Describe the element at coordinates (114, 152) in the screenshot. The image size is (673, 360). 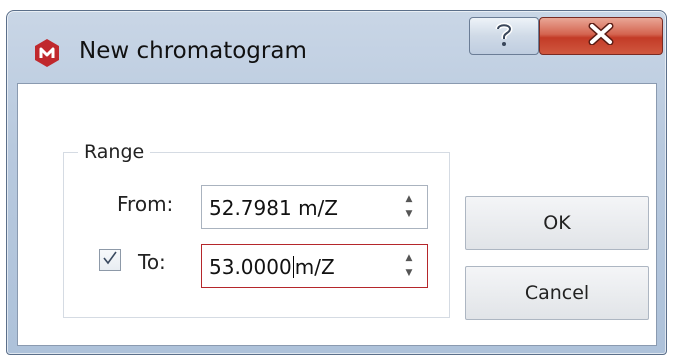
I see `range-group-label: Range` at that location.